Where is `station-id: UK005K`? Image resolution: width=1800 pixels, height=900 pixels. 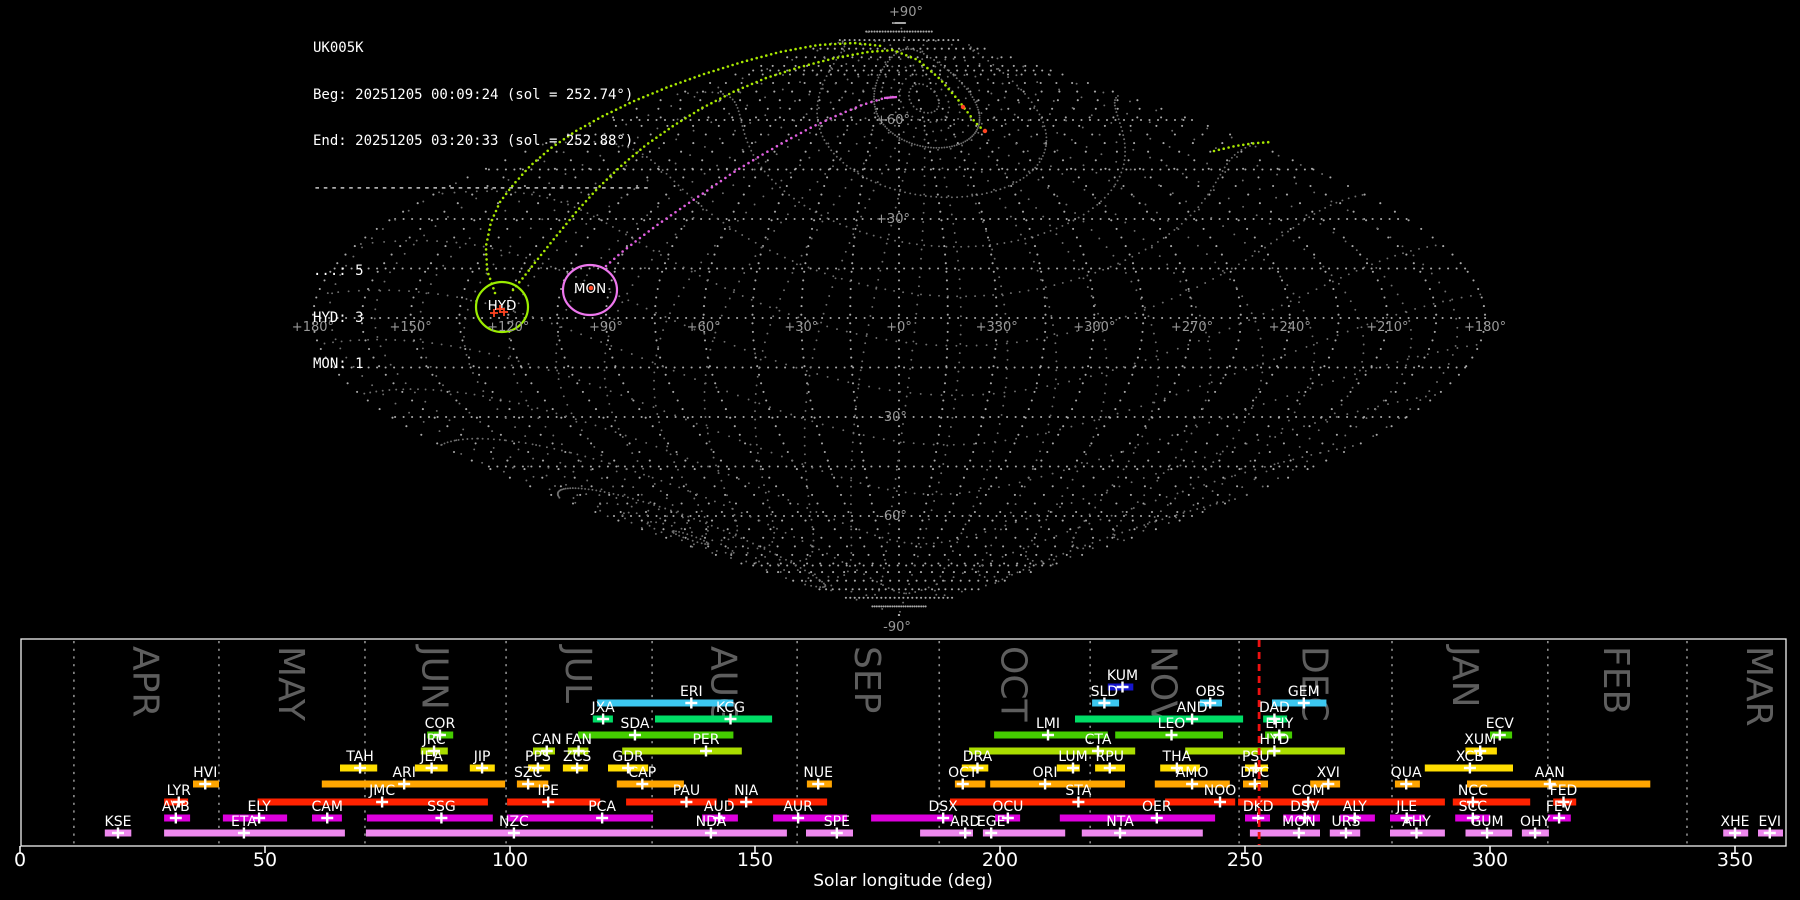 station-id: UK005K is located at coordinates (338, 48).